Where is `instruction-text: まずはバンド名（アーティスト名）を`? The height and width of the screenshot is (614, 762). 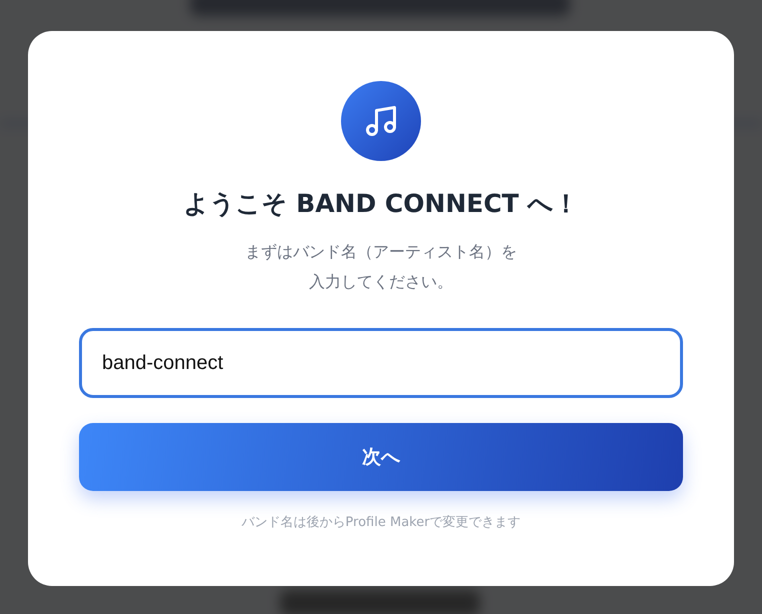 instruction-text: まずはバンド名（アーティスト名）を is located at coordinates (381, 252).